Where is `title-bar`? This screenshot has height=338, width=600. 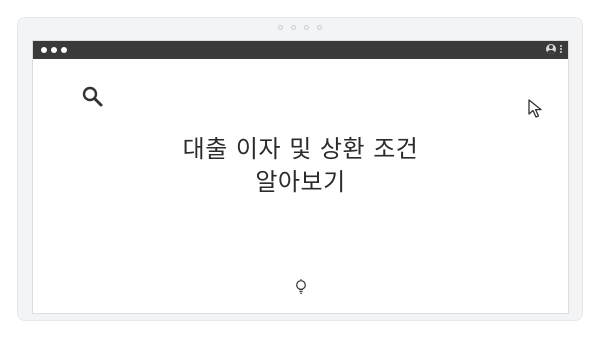
title-bar is located at coordinates (300, 50).